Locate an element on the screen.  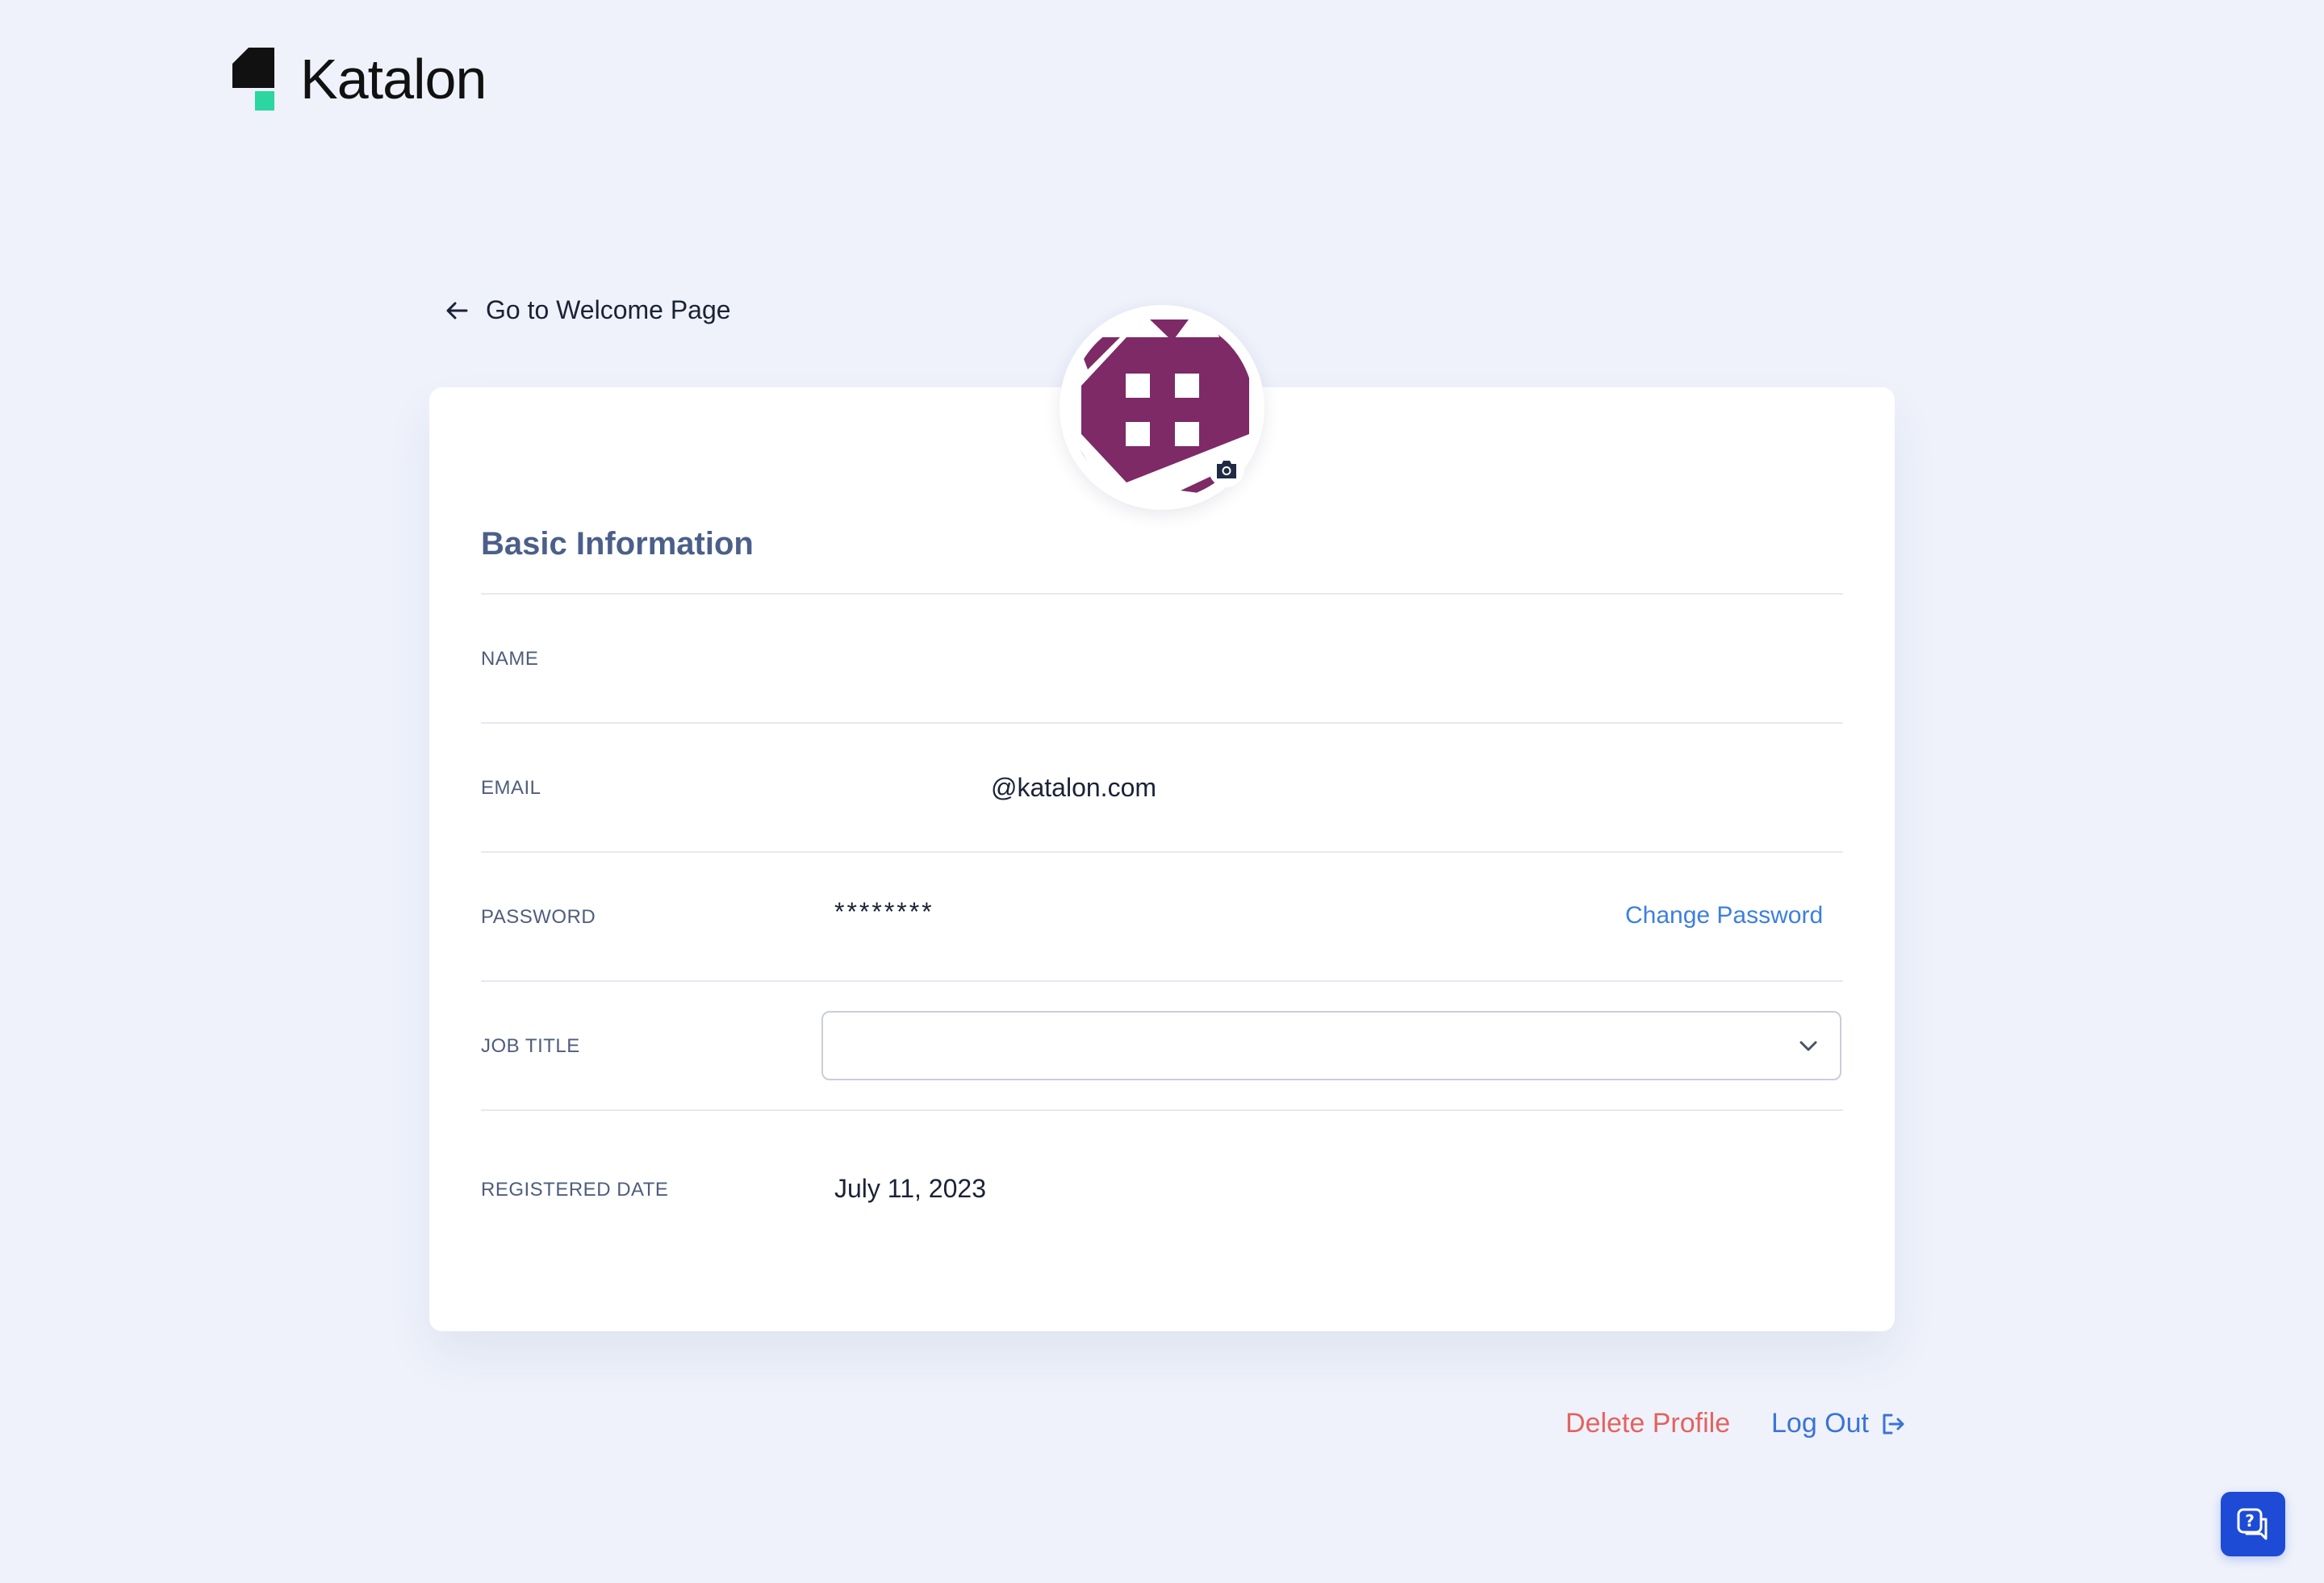
go-to-welcome-link: Go to Welcome Page is located at coordinates (587, 310).